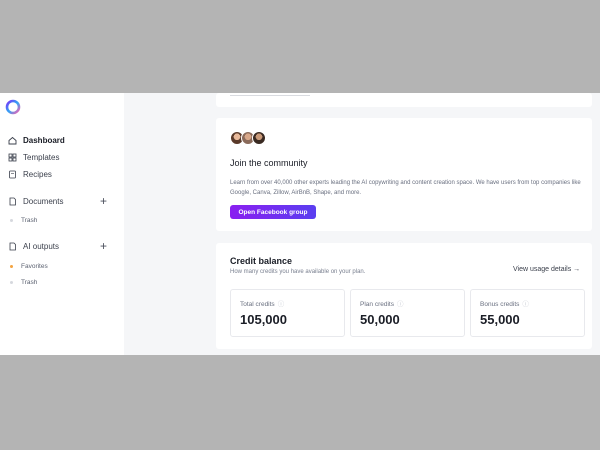 The image size is (600, 450). Describe the element at coordinates (259, 138) in the screenshot. I see `avatar` at that location.